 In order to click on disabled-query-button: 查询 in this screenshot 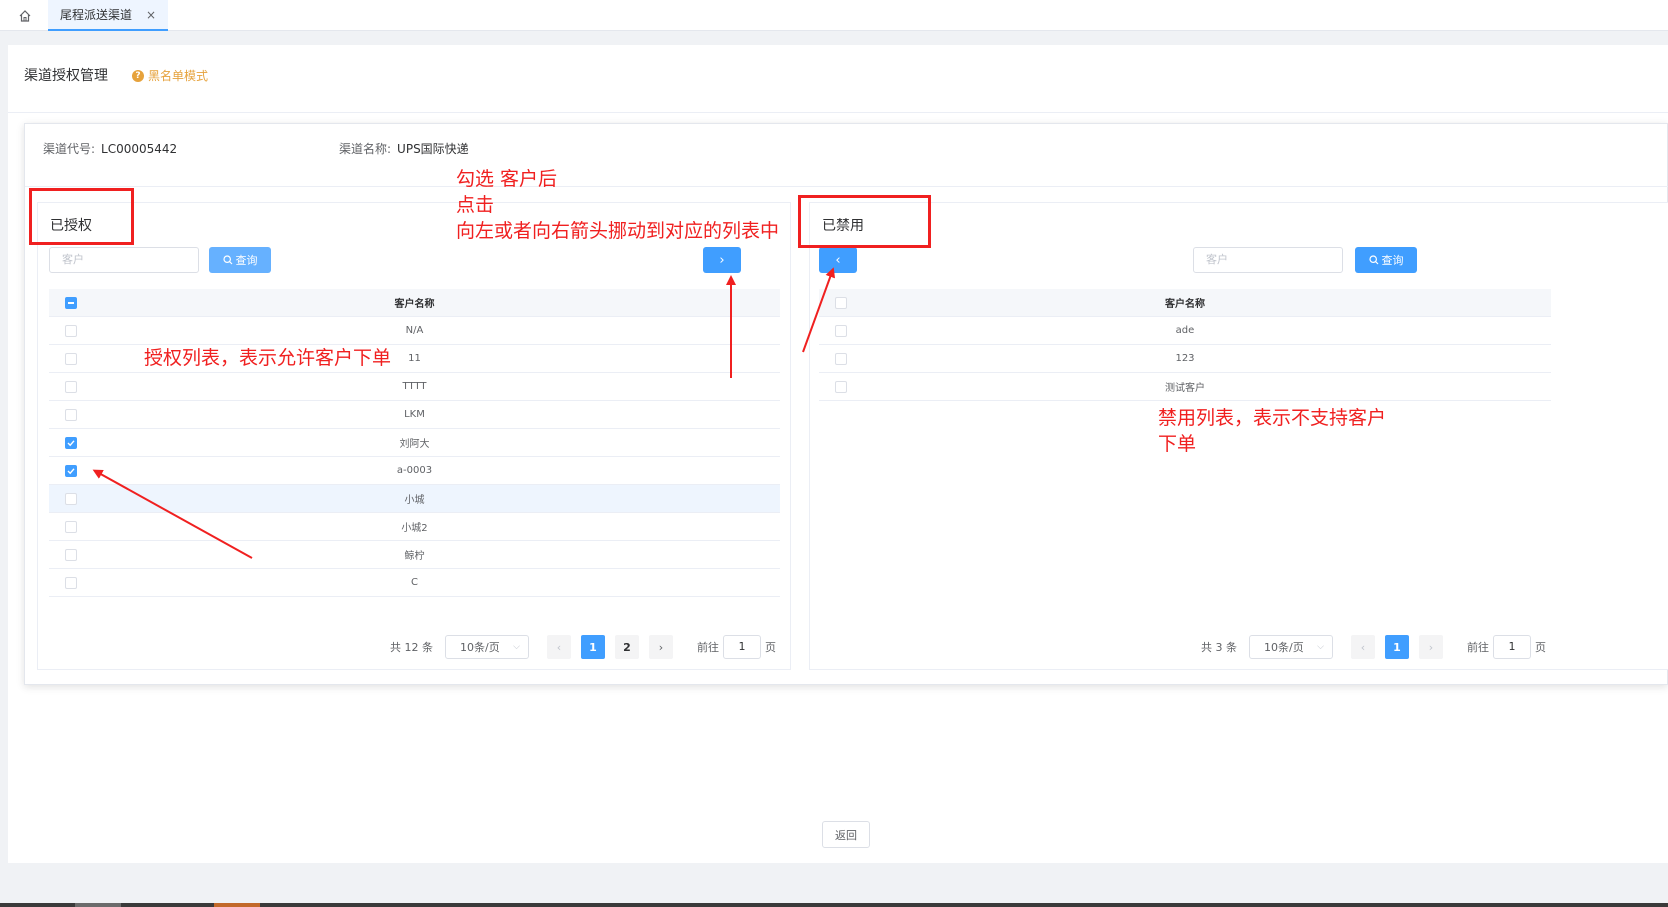, I will do `click(1386, 260)`.